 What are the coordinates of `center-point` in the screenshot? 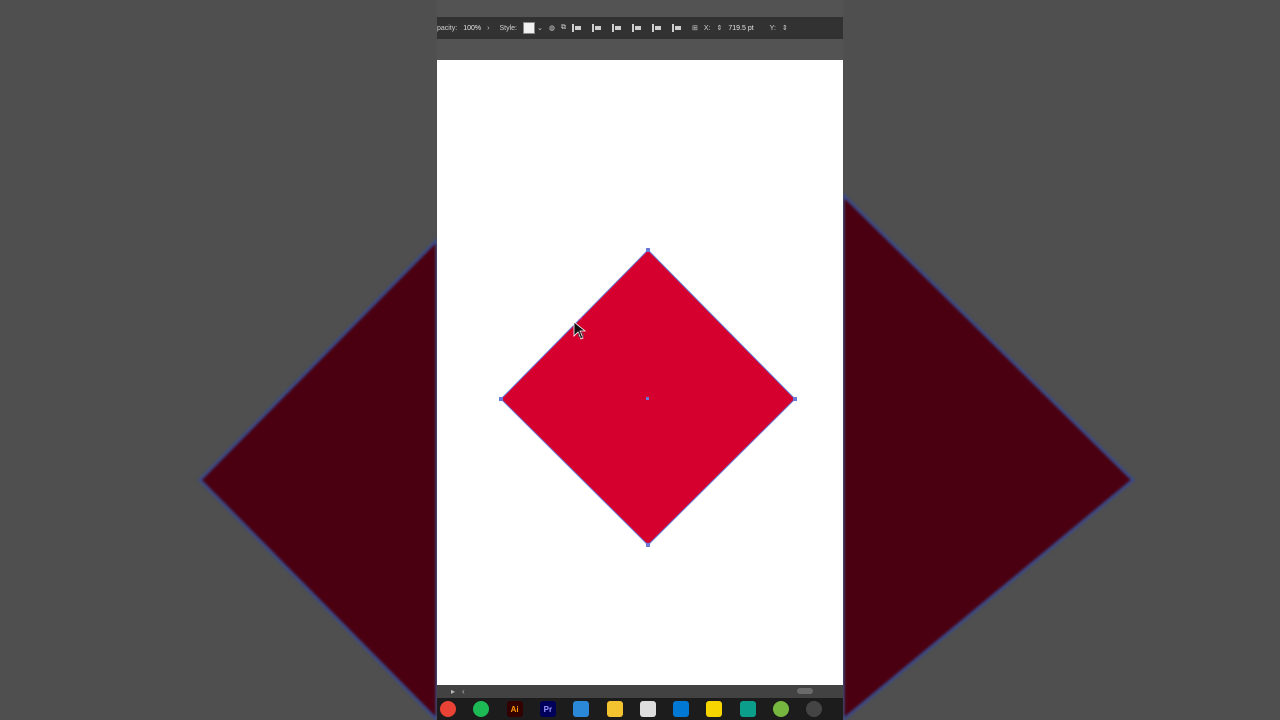 It's located at (647, 398).